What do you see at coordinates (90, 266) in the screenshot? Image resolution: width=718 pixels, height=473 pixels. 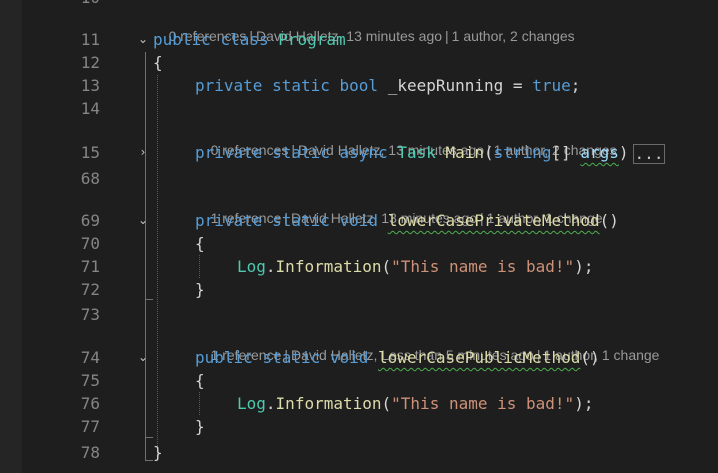 I see `line-number: 71` at bounding box center [90, 266].